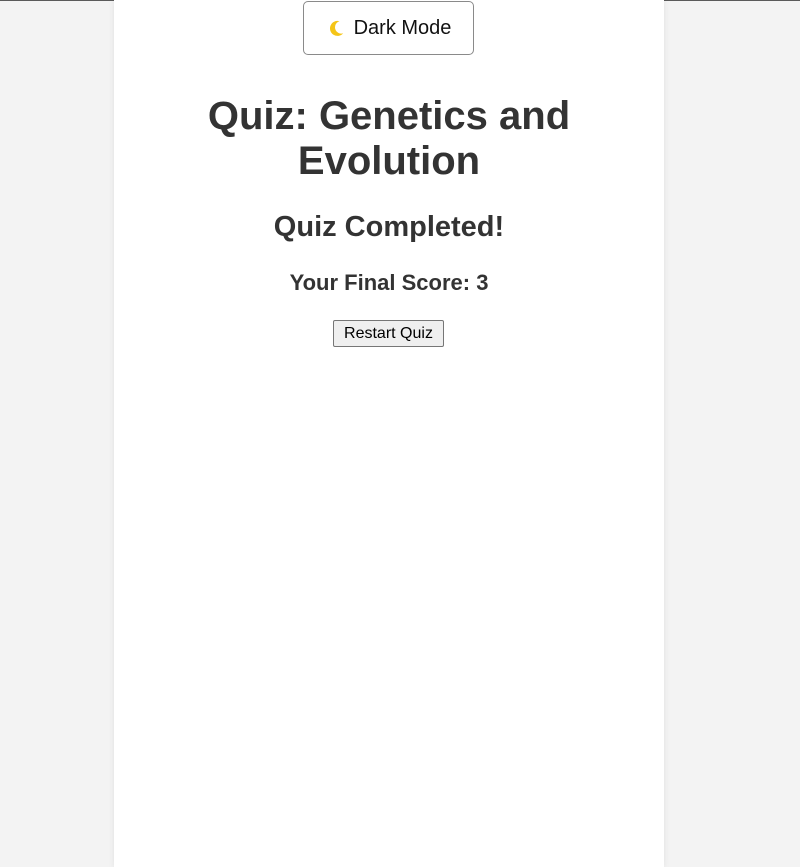 This screenshot has height=867, width=800. I want to click on dark-mode-toggle-button: Dark Mode, so click(388, 28).